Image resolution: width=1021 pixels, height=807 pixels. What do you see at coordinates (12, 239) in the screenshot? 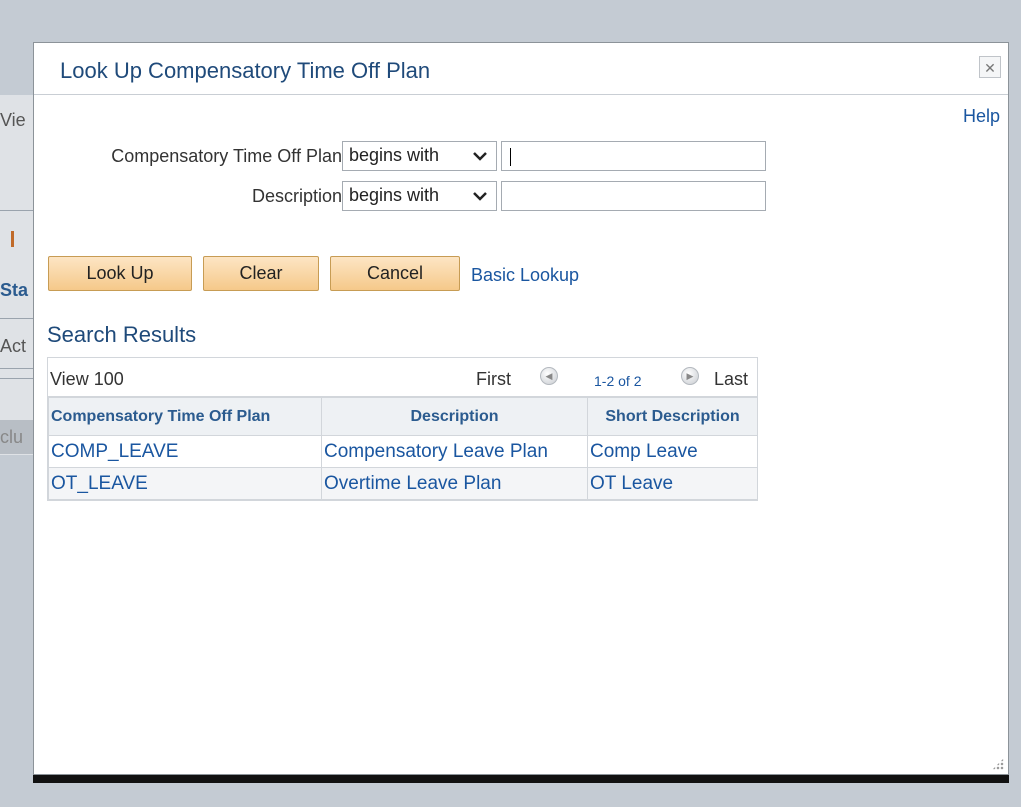
I see `background-accent-bar` at bounding box center [12, 239].